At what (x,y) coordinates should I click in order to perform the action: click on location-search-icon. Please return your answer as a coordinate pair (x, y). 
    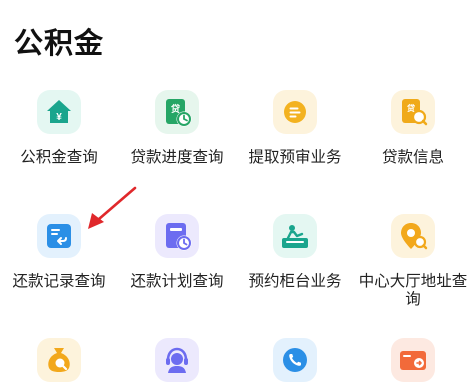
    Looking at the image, I should click on (414, 236).